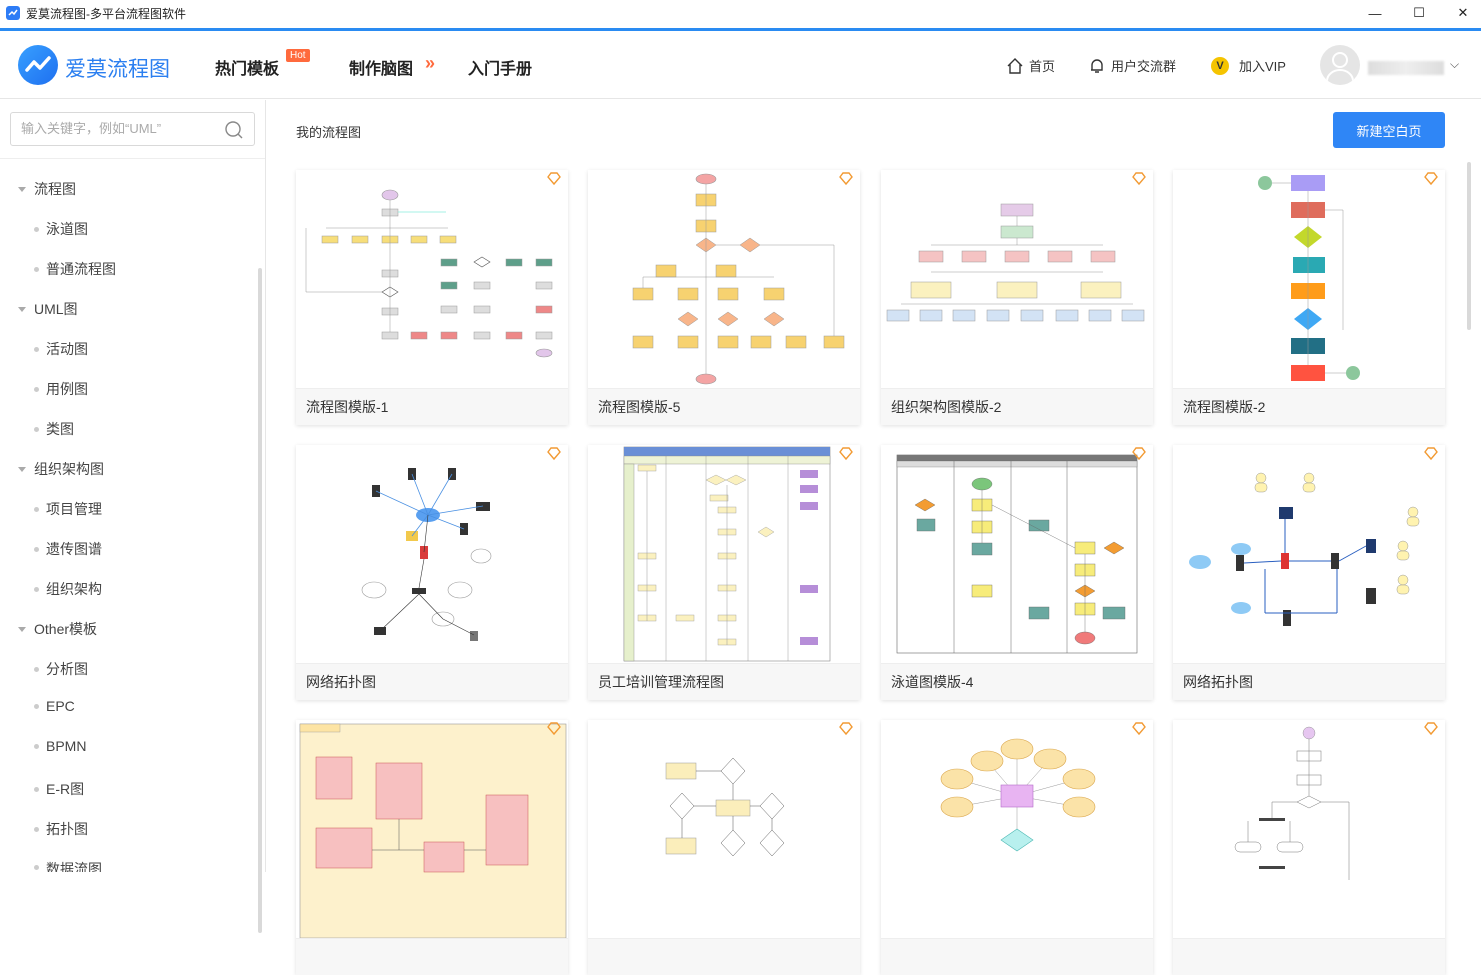 This screenshot has height=975, width=1481. What do you see at coordinates (132, 158) in the screenshot?
I see `divider` at bounding box center [132, 158].